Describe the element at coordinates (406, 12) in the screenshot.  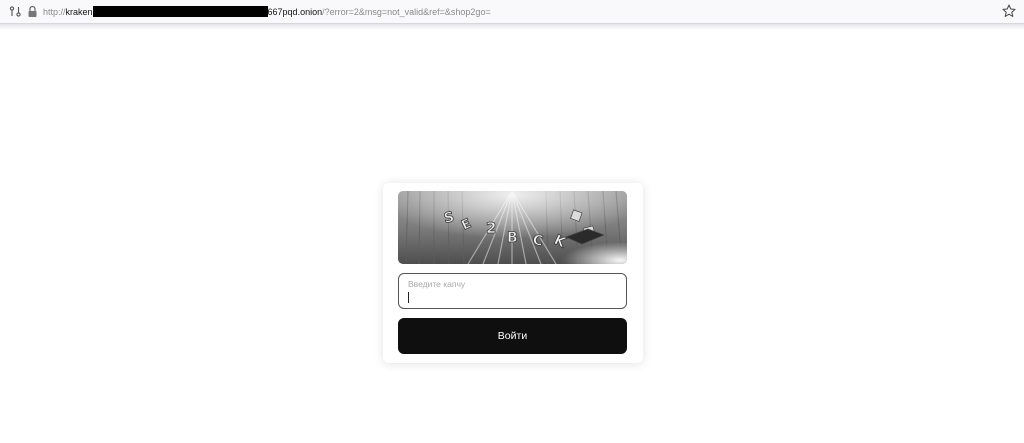
I see `url-path: /?error=2&msg=not_valid&ref=&shop2go=` at that location.